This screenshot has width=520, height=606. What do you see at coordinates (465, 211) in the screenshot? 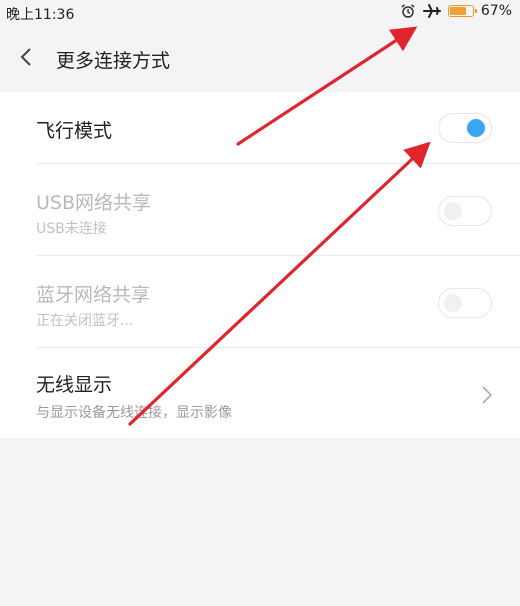
I see `usb-tethering-toggle` at bounding box center [465, 211].